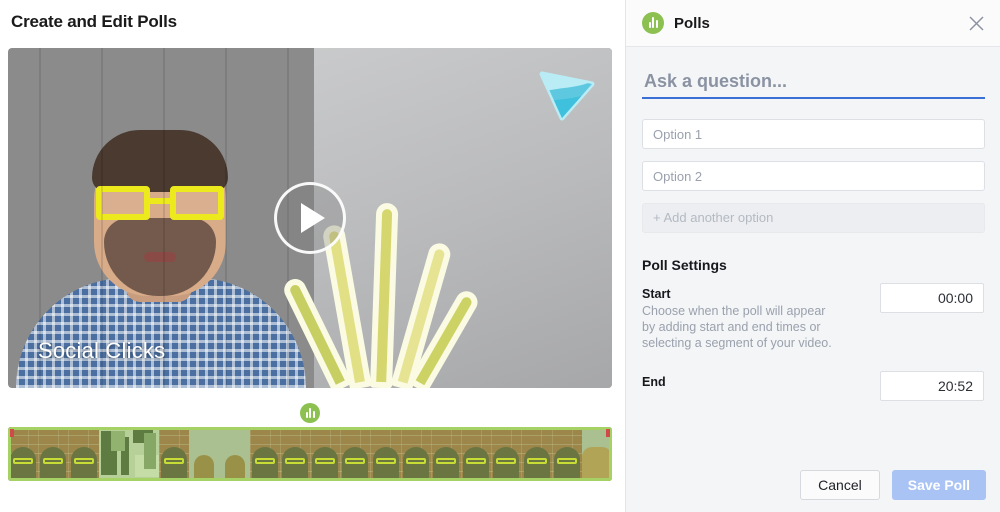  What do you see at coordinates (94, 21) in the screenshot?
I see `page-title: Create and Edit Polls` at bounding box center [94, 21].